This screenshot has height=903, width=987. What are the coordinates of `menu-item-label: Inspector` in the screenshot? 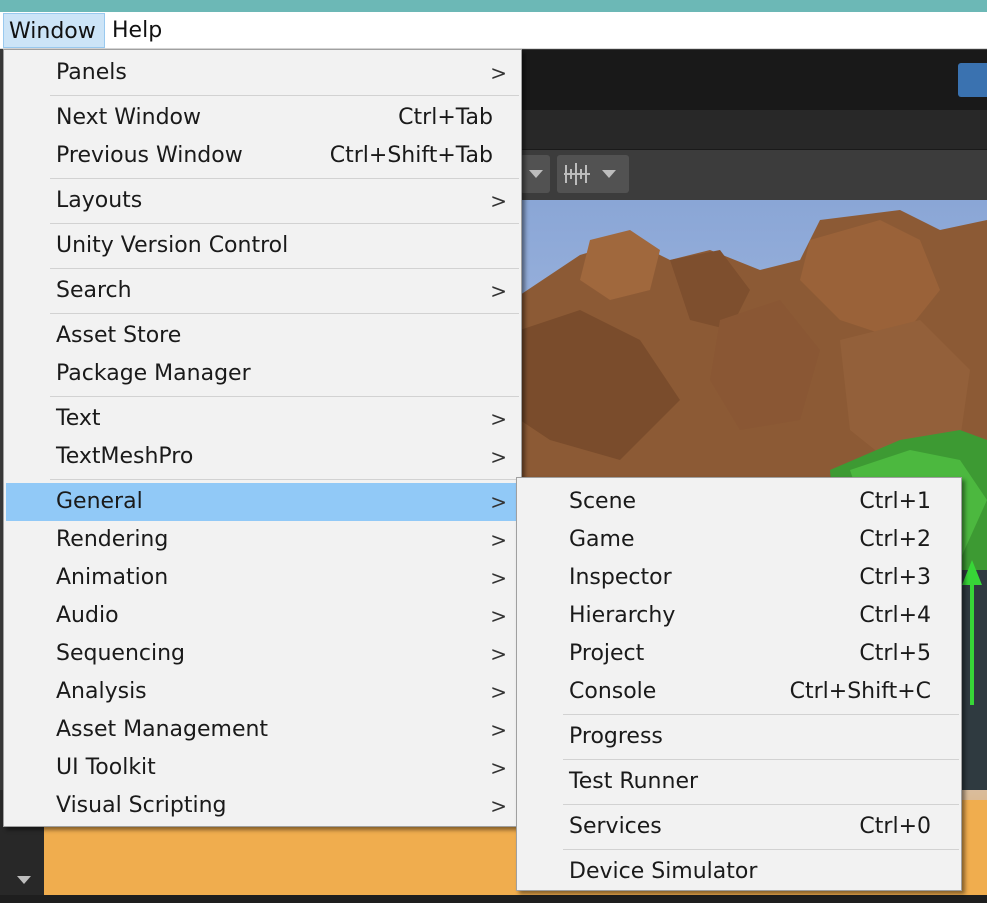 It's located at (620, 577).